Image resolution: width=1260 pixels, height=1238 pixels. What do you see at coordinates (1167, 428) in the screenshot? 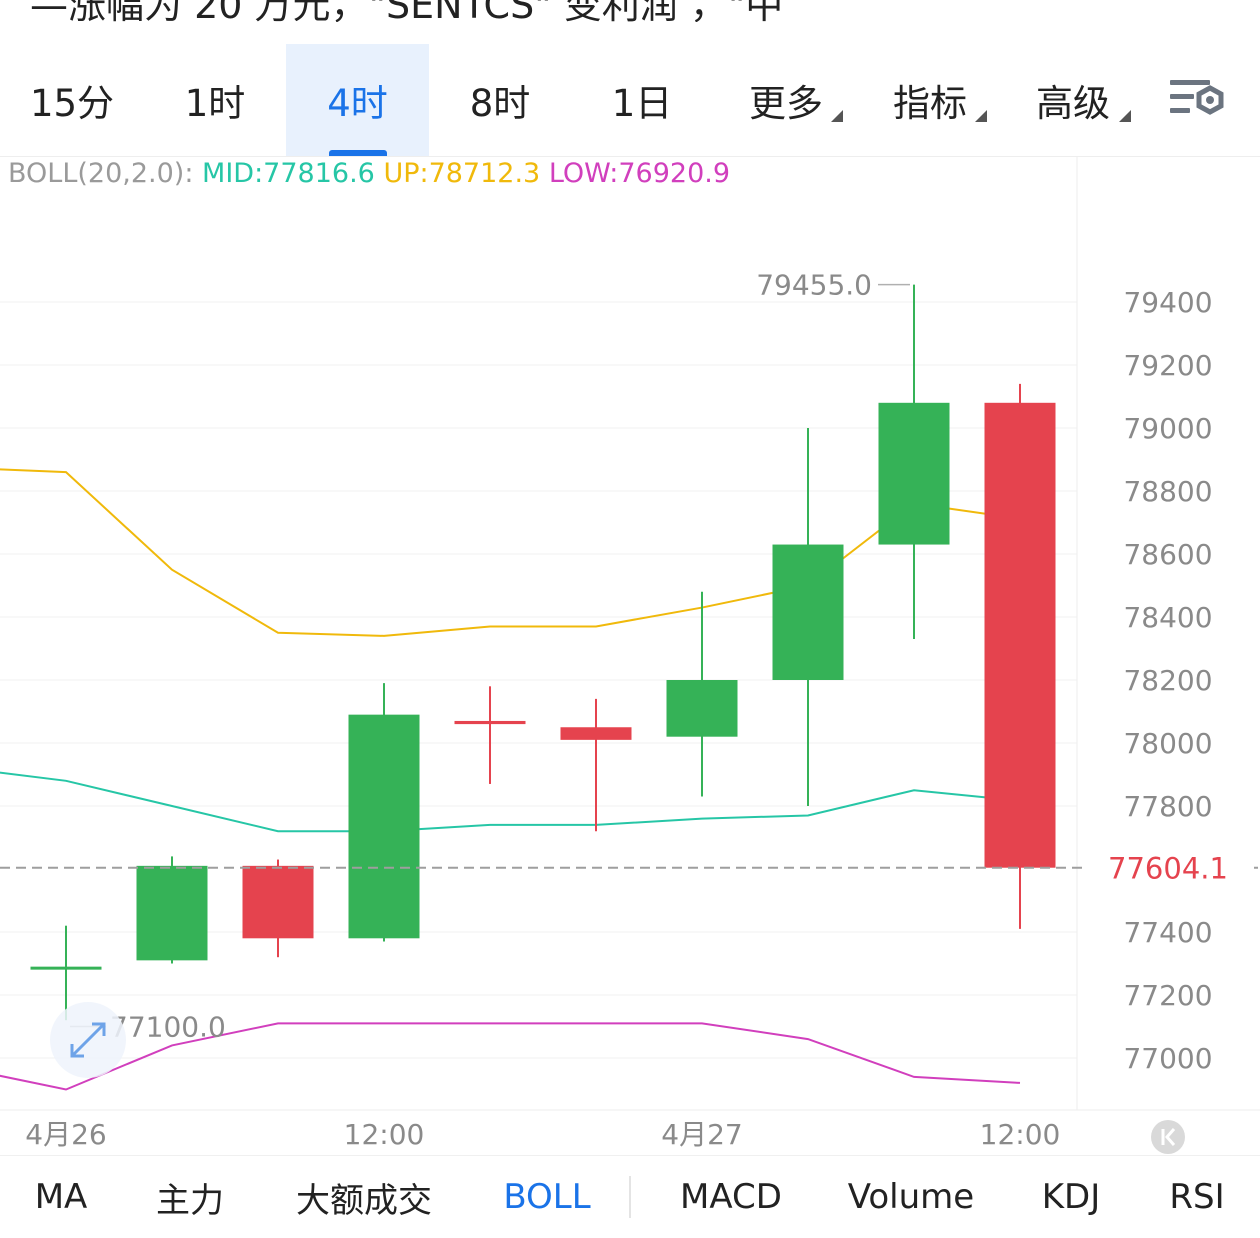
I see `y-tick-label: 79000` at bounding box center [1167, 428].